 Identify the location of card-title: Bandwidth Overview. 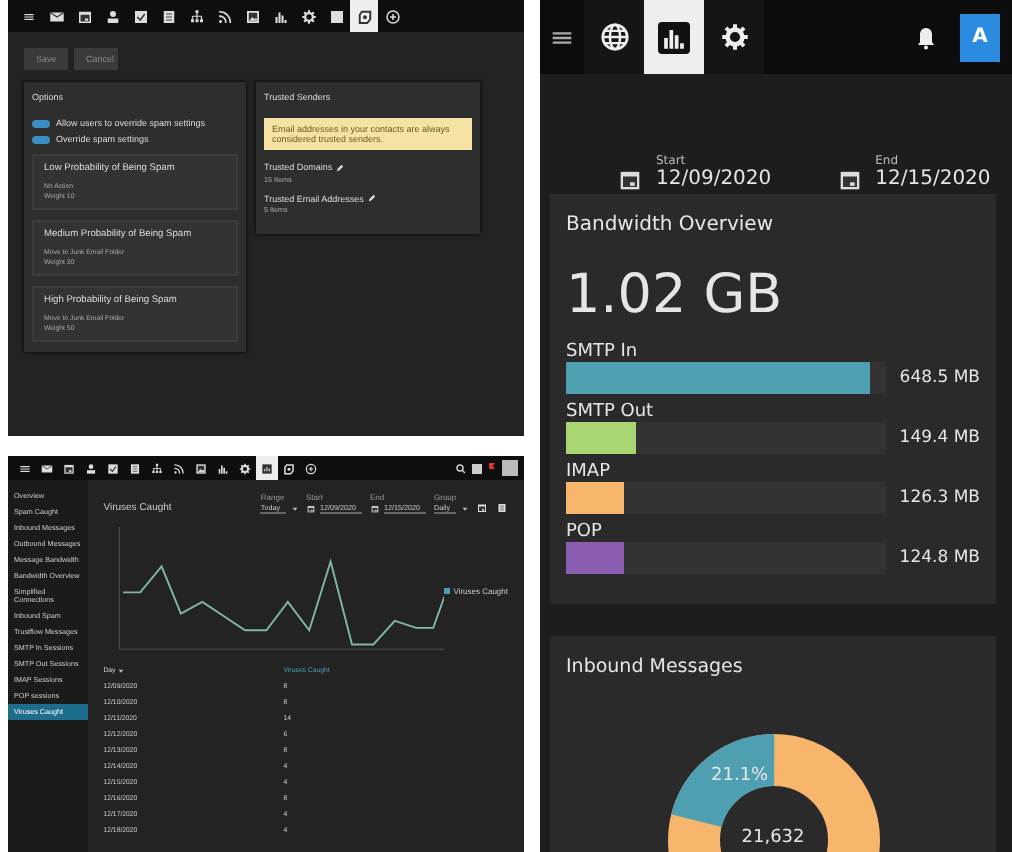
(670, 225).